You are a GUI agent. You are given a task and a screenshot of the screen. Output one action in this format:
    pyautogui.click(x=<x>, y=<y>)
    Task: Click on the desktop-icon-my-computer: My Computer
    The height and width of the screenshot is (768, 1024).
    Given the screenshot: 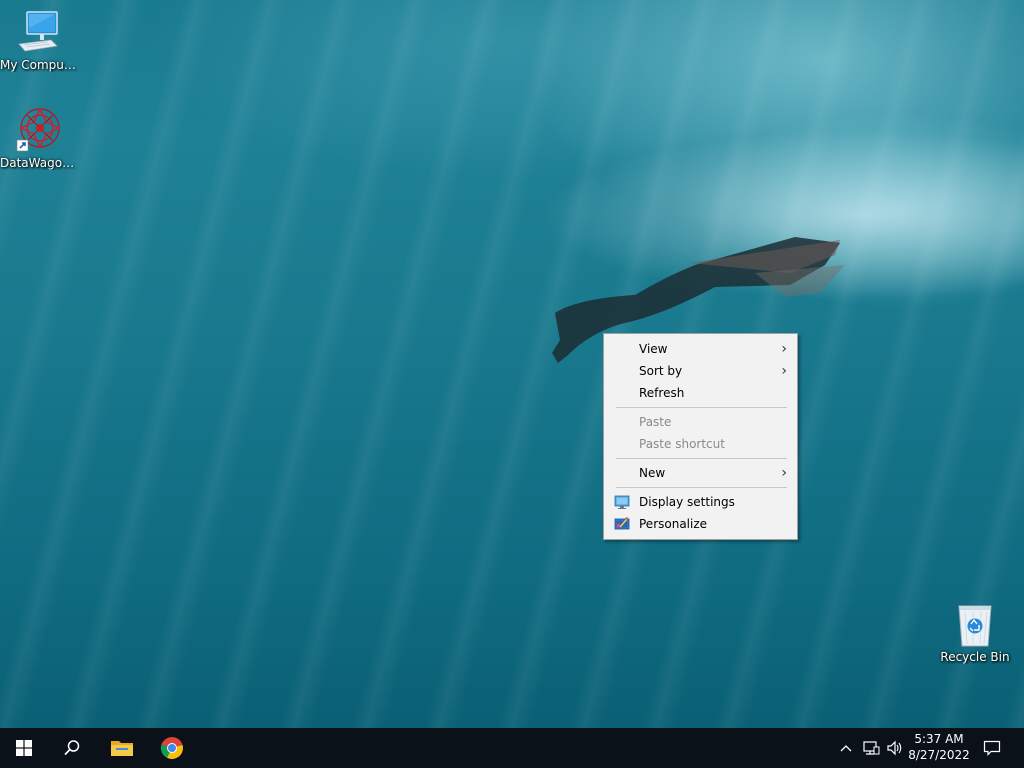 What is the action you would take?
    pyautogui.click(x=39, y=40)
    